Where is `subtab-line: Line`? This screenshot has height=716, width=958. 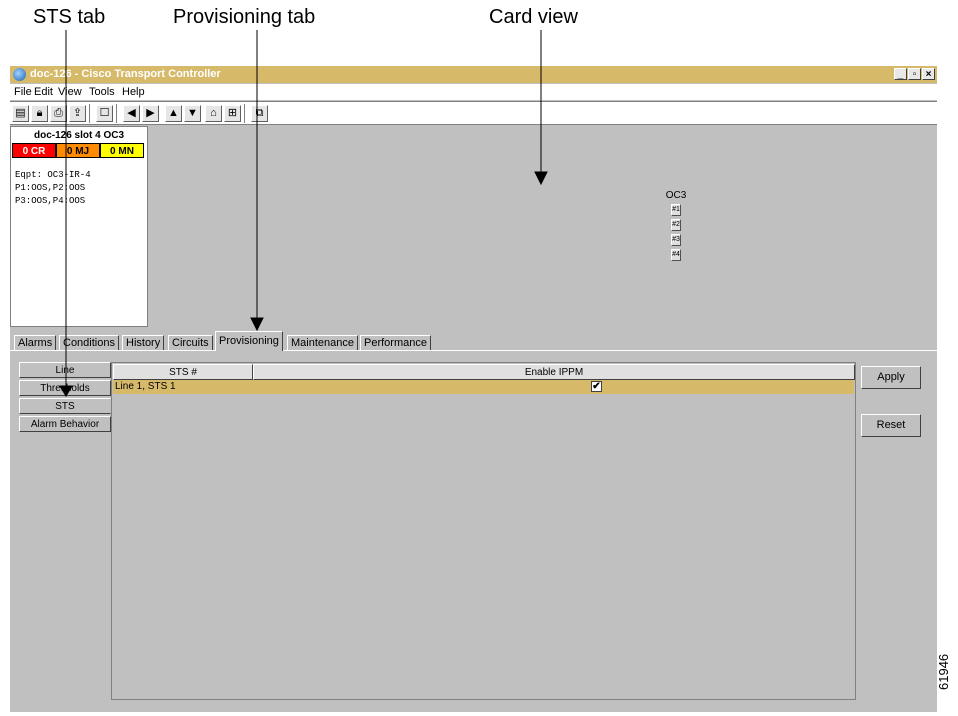 subtab-line: Line is located at coordinates (65, 370).